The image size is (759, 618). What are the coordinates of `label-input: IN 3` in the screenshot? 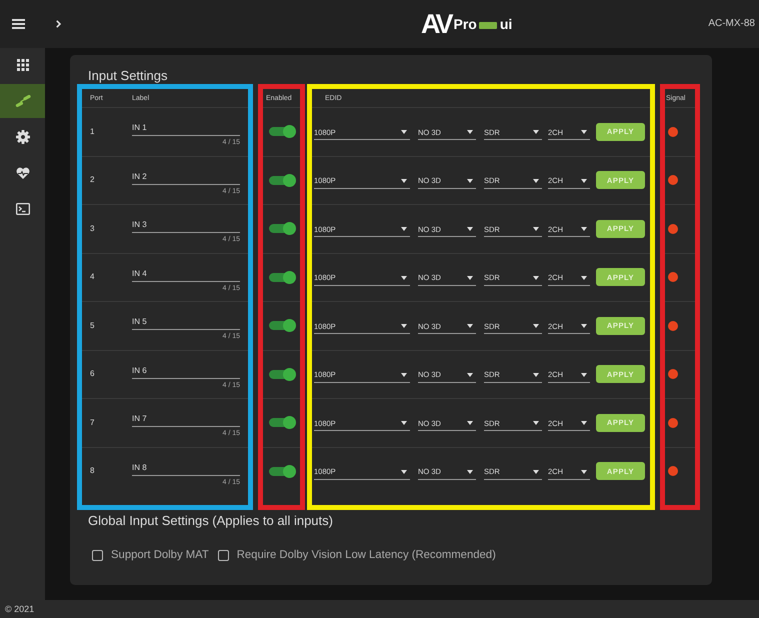 It's located at (186, 226).